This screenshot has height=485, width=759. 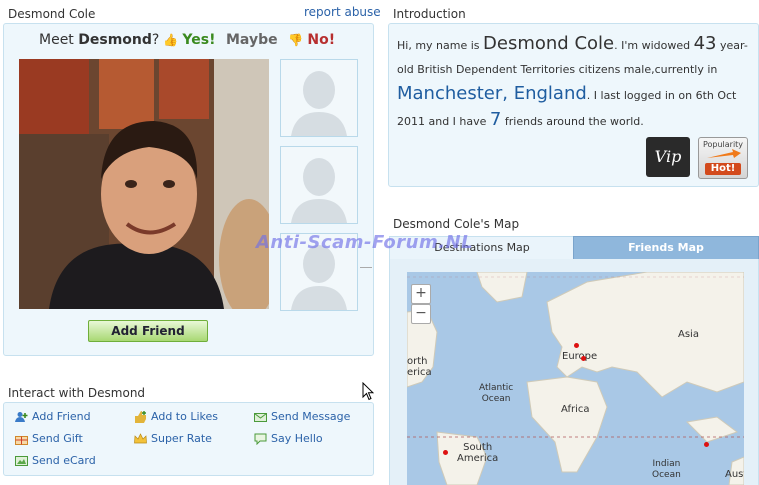 I want to click on map-label-asia: Asia, so click(x=688, y=334).